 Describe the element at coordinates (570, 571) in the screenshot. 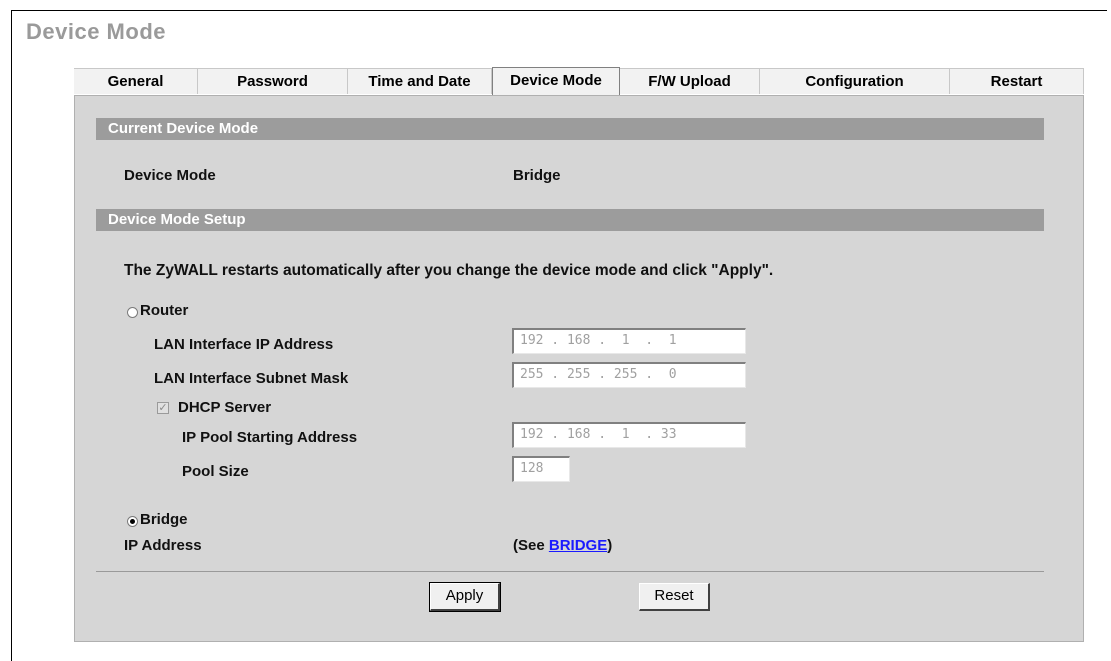

I see `divider` at that location.